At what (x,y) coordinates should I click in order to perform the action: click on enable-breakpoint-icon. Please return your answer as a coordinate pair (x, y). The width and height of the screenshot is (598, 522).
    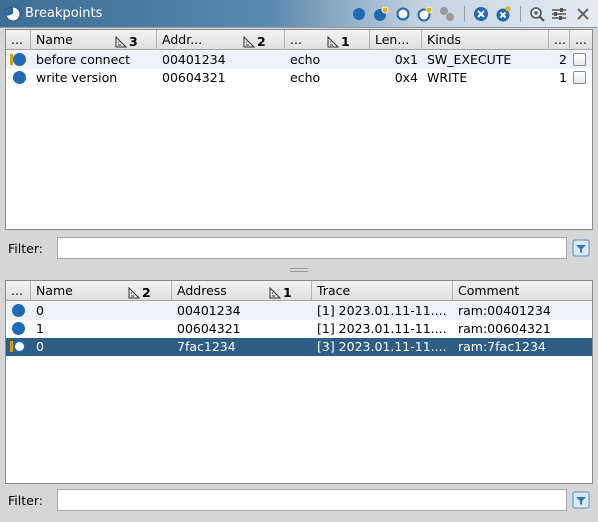
    Looking at the image, I should click on (359, 14).